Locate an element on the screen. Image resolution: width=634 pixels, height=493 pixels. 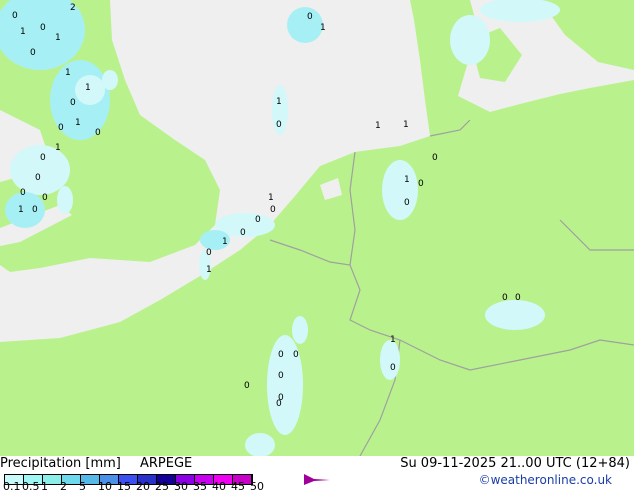
scale-tick: 25 is located at coordinates (162, 486).